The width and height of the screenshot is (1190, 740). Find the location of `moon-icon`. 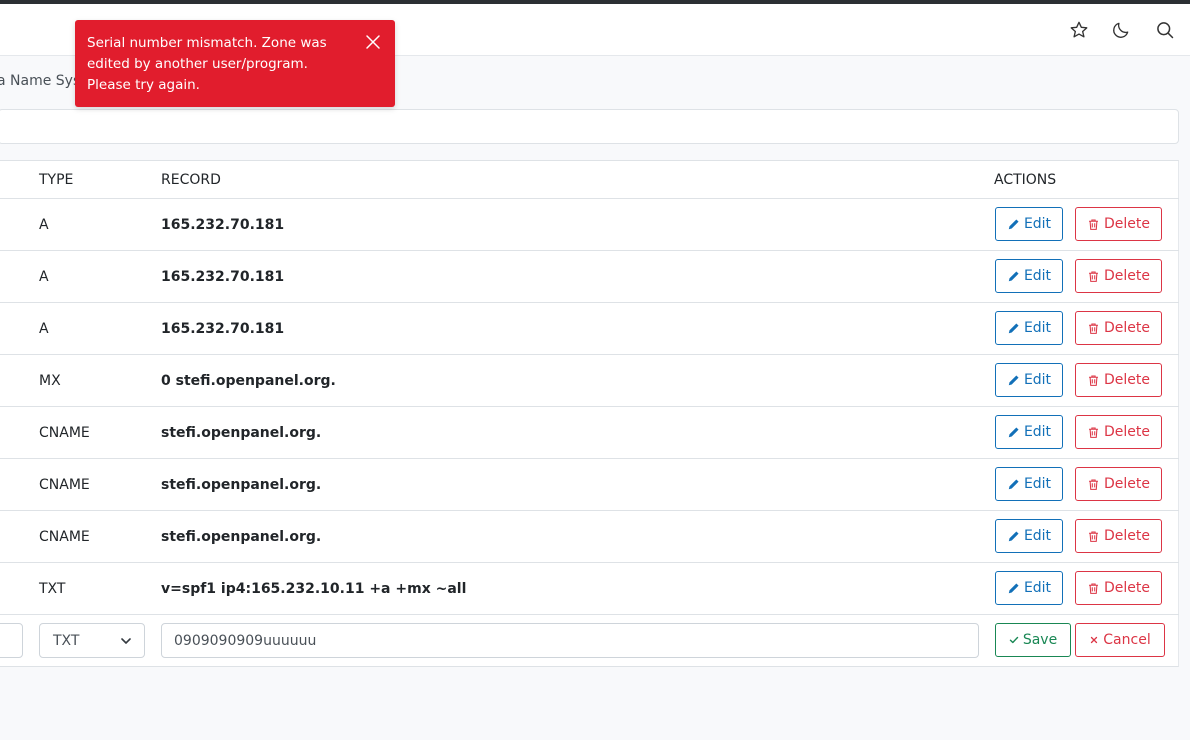

moon-icon is located at coordinates (1121, 30).